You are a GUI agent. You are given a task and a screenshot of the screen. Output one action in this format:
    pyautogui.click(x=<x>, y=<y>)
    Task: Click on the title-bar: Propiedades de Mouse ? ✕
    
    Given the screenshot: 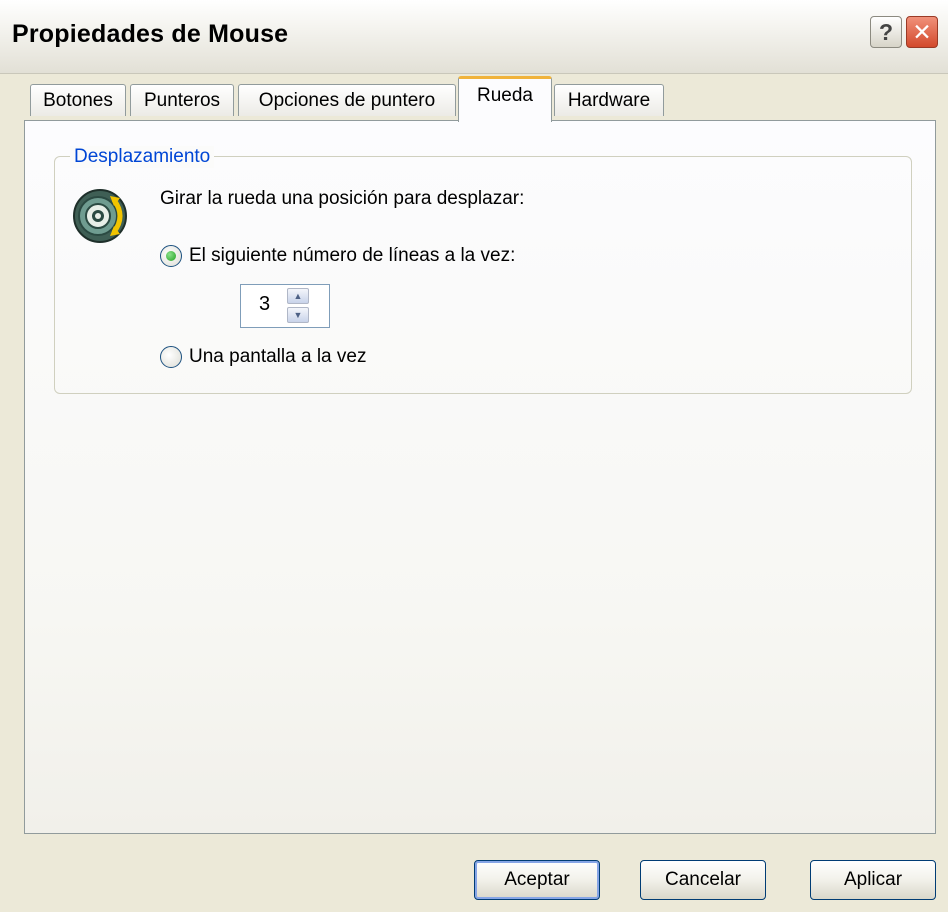 What is the action you would take?
    pyautogui.click(x=474, y=37)
    